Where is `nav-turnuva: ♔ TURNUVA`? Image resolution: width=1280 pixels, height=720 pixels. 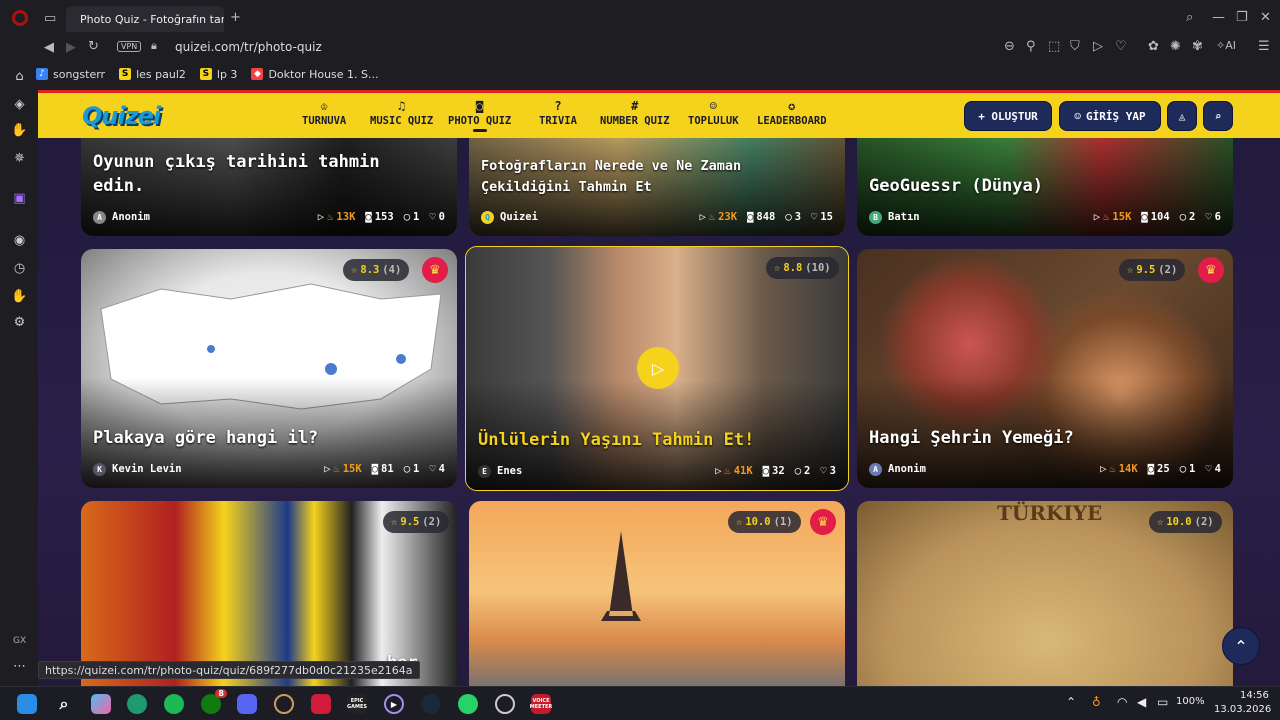
nav-turnuva: ♔ TURNUVA is located at coordinates (324, 113).